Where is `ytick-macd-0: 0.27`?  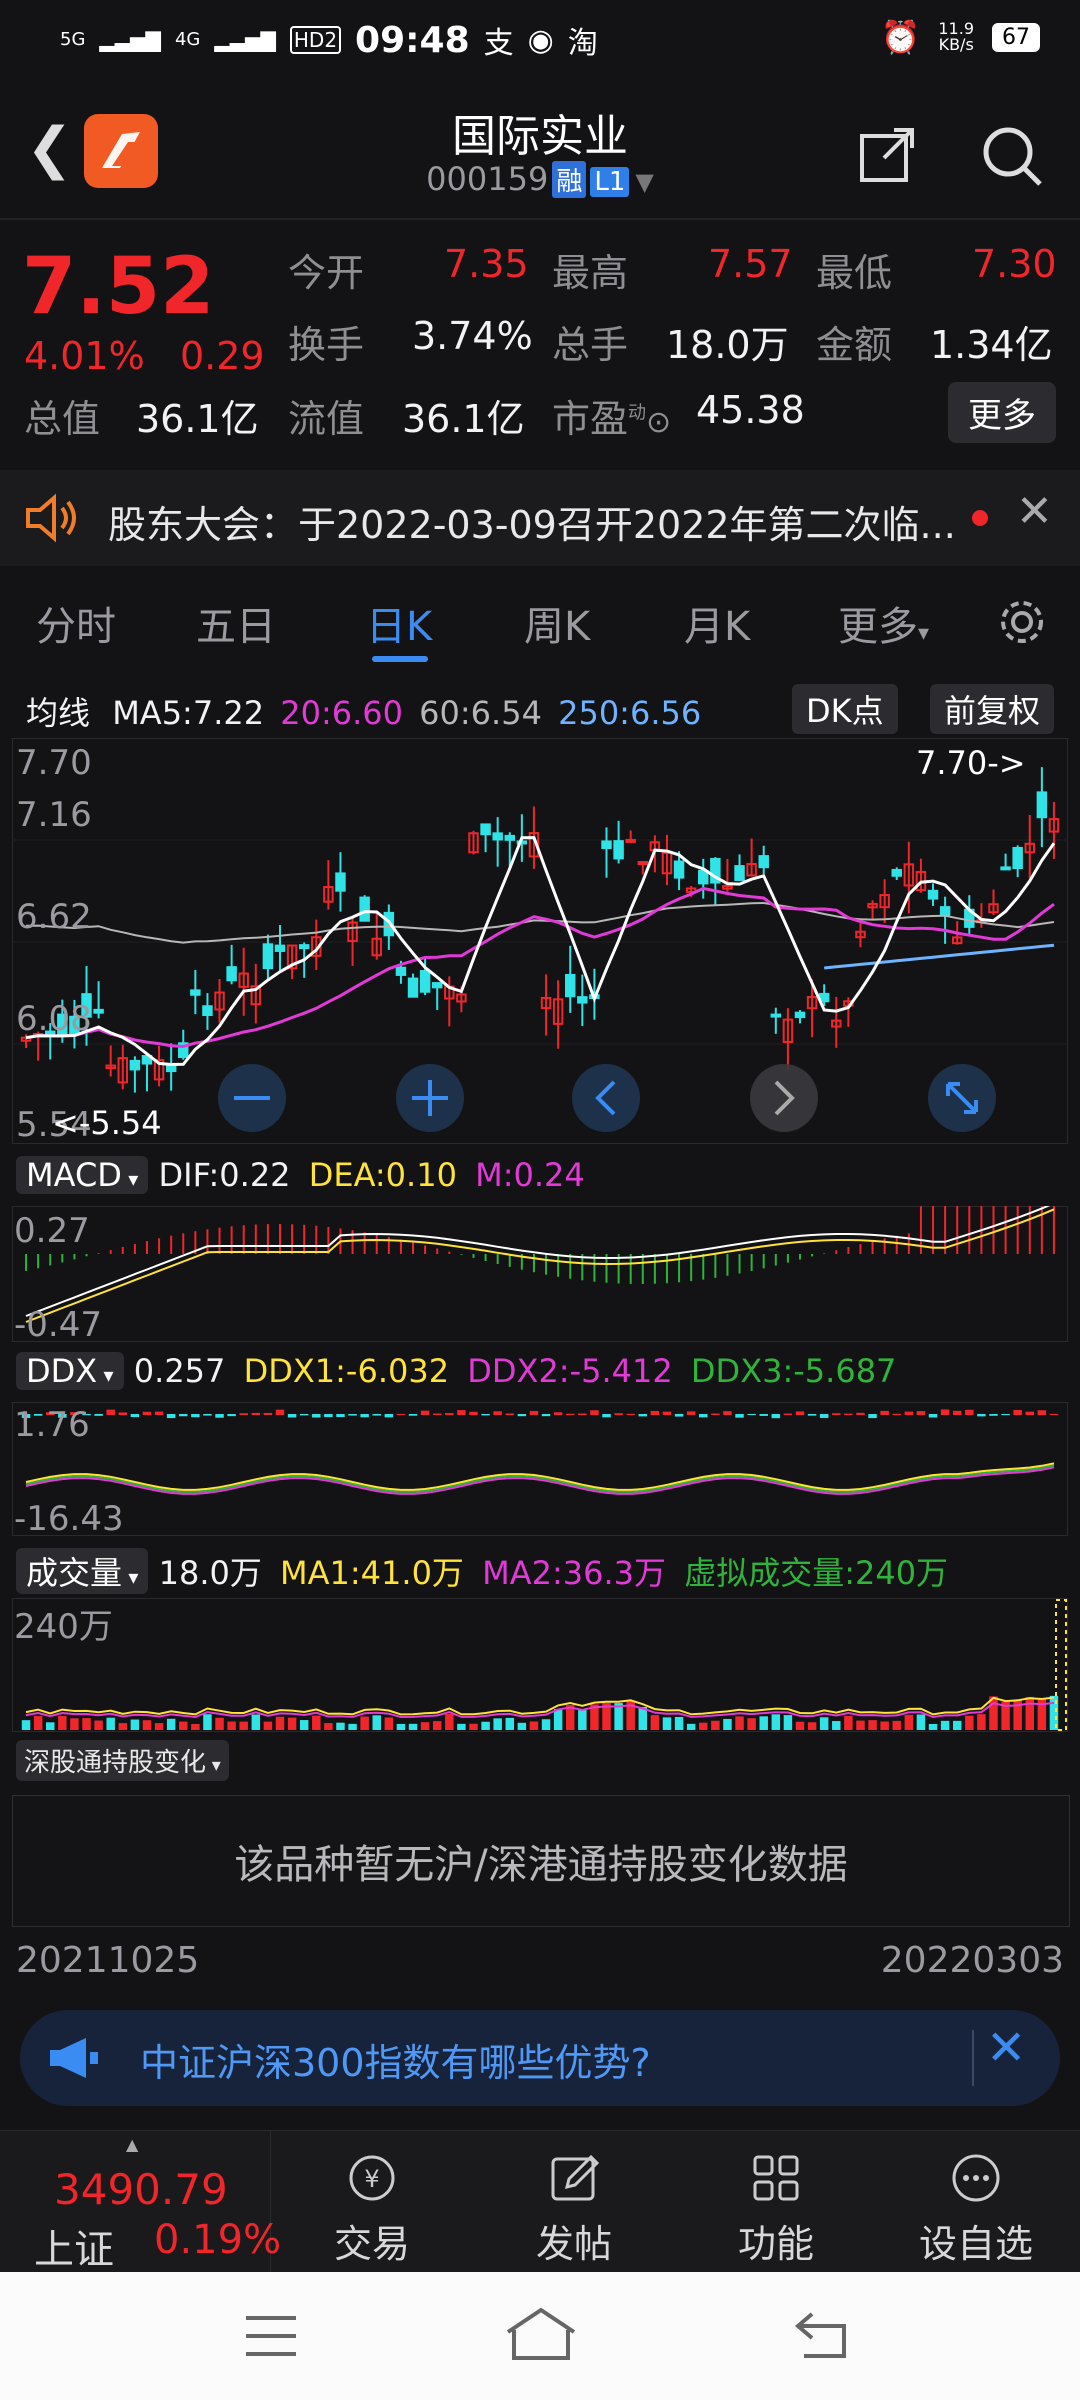
ytick-macd-0: 0.27 is located at coordinates (52, 1231).